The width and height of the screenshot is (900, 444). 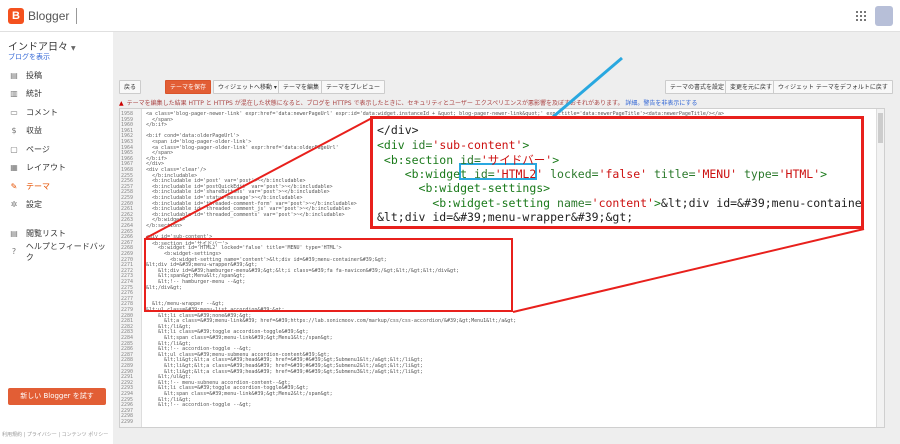 I want to click on code-token: 'MENU', so click(x=716, y=173).